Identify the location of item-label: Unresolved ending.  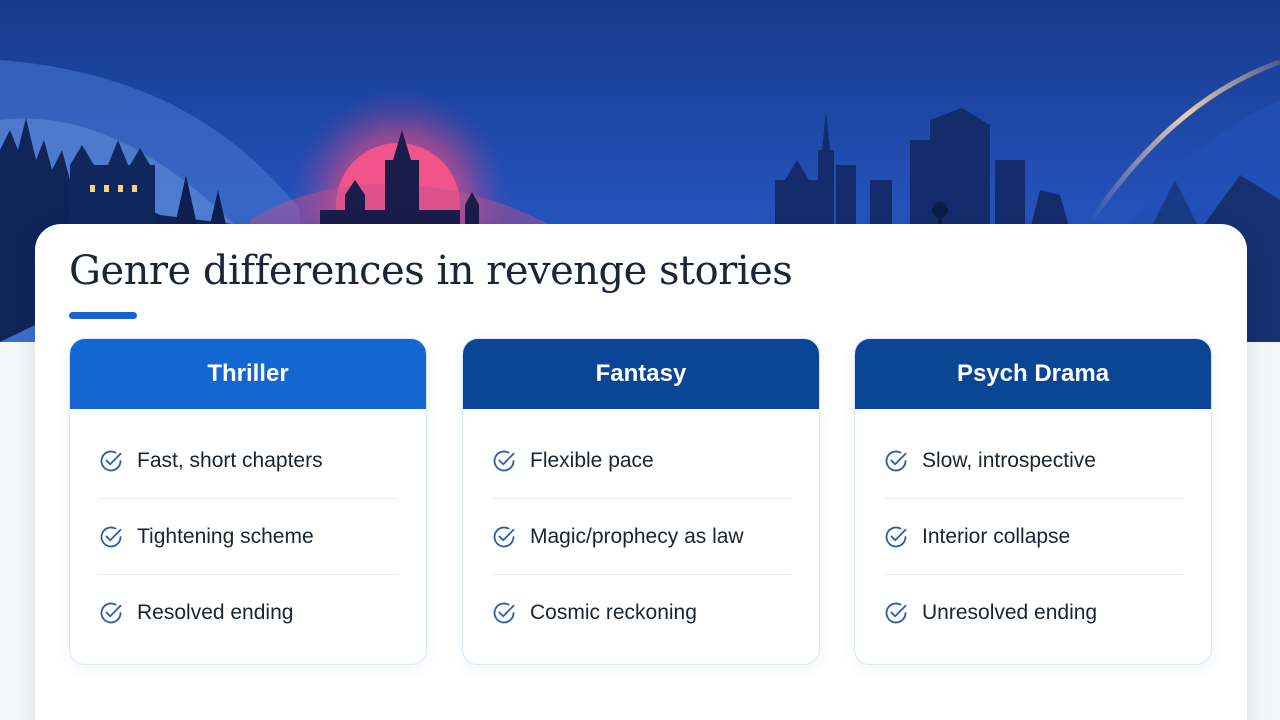
(1010, 612).